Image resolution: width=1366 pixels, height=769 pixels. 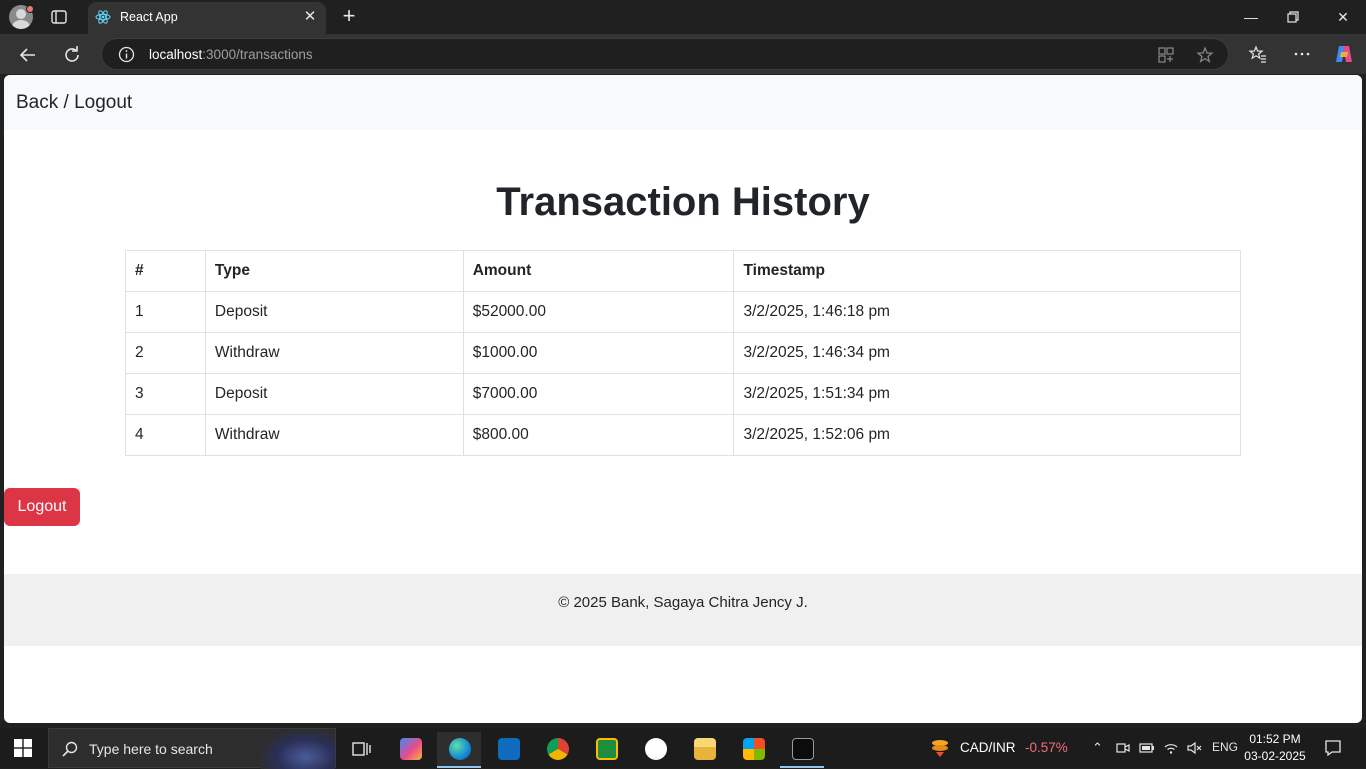 What do you see at coordinates (598, 271) in the screenshot?
I see `column-header-amount: Amount` at bounding box center [598, 271].